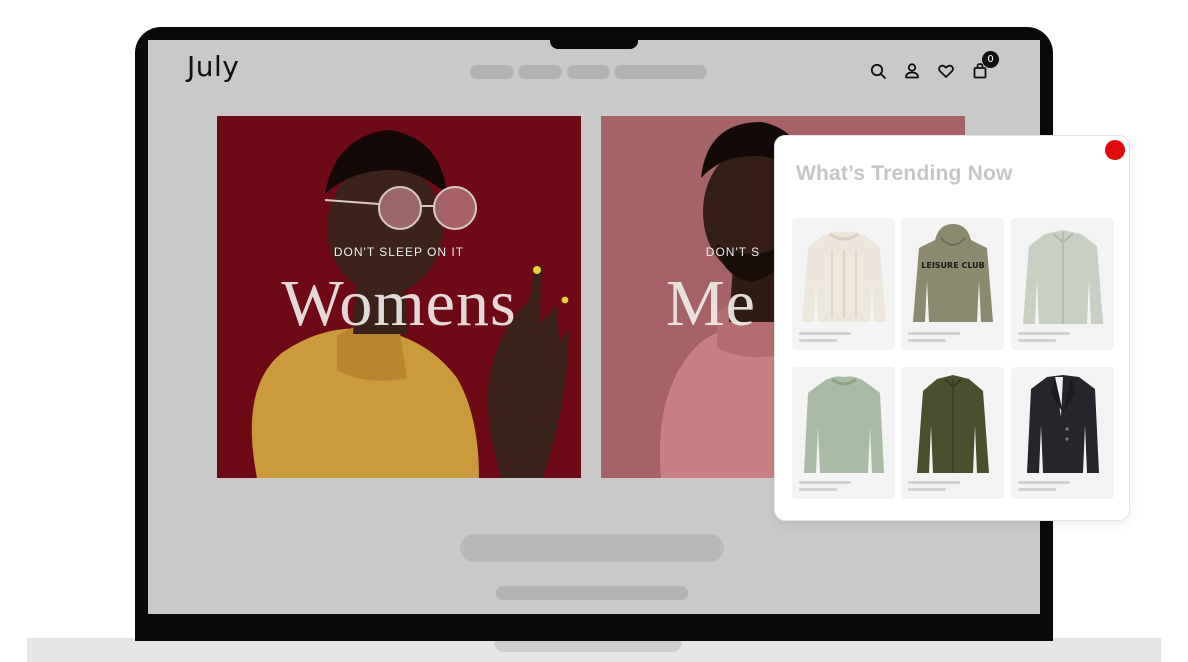 Image resolution: width=1188 pixels, height=662 pixels. Describe the element at coordinates (953, 424) in the screenshot. I see `dark-olive-shirt-image` at that location.